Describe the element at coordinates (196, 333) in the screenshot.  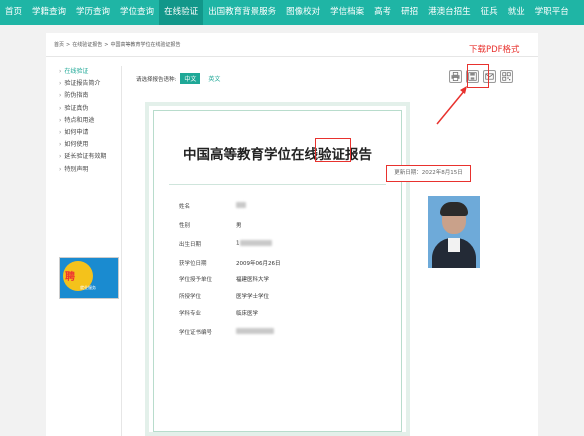
I see `field-label: 学位证书编号` at that location.